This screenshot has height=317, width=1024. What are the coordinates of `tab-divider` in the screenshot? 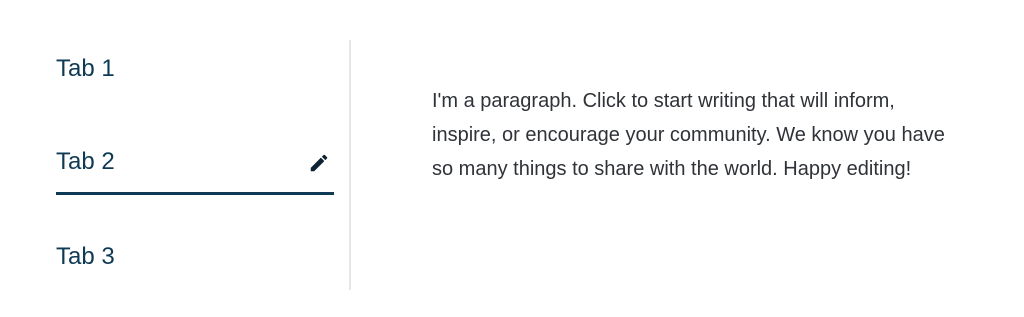 It's located at (350, 165).